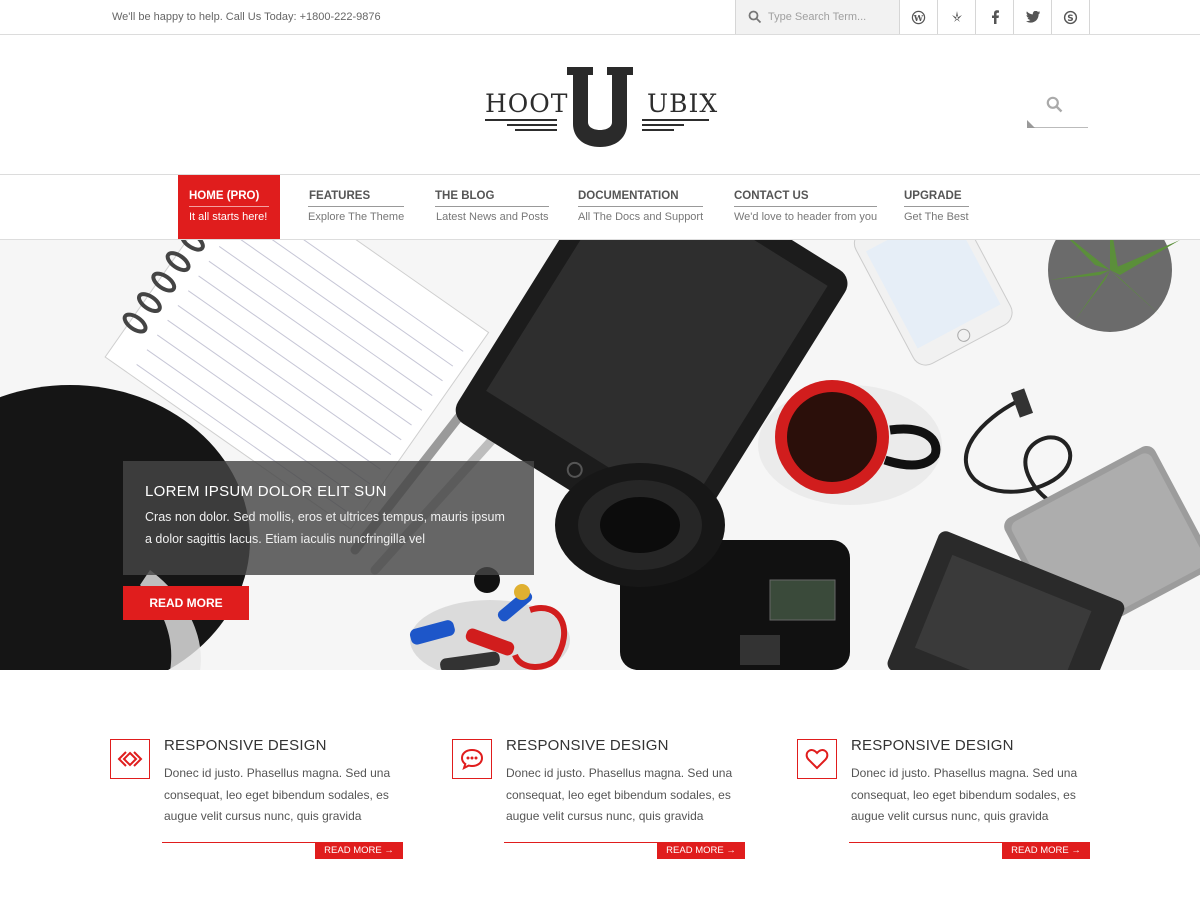 The height and width of the screenshot is (900, 1200). What do you see at coordinates (641, 207) in the screenshot?
I see `nav-item-documentation: DOCUMENTATION All The Docs and Support` at bounding box center [641, 207].